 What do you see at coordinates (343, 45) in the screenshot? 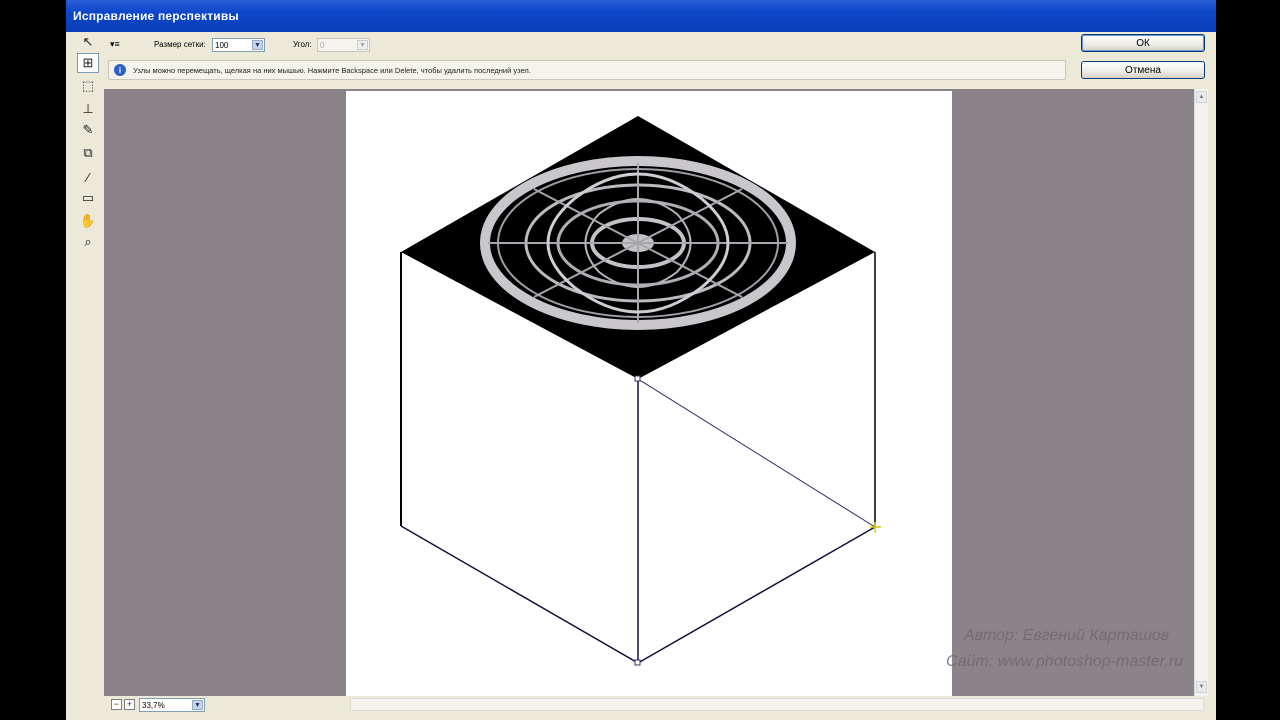
I see `angle-combo: 0 ▼` at bounding box center [343, 45].